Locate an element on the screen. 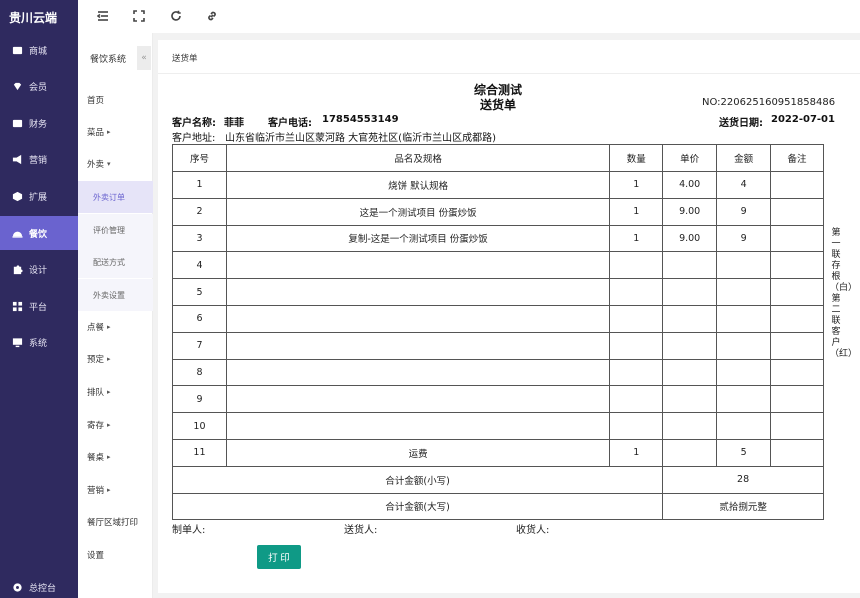  subnav-label: 评价管理 is located at coordinates (109, 230).